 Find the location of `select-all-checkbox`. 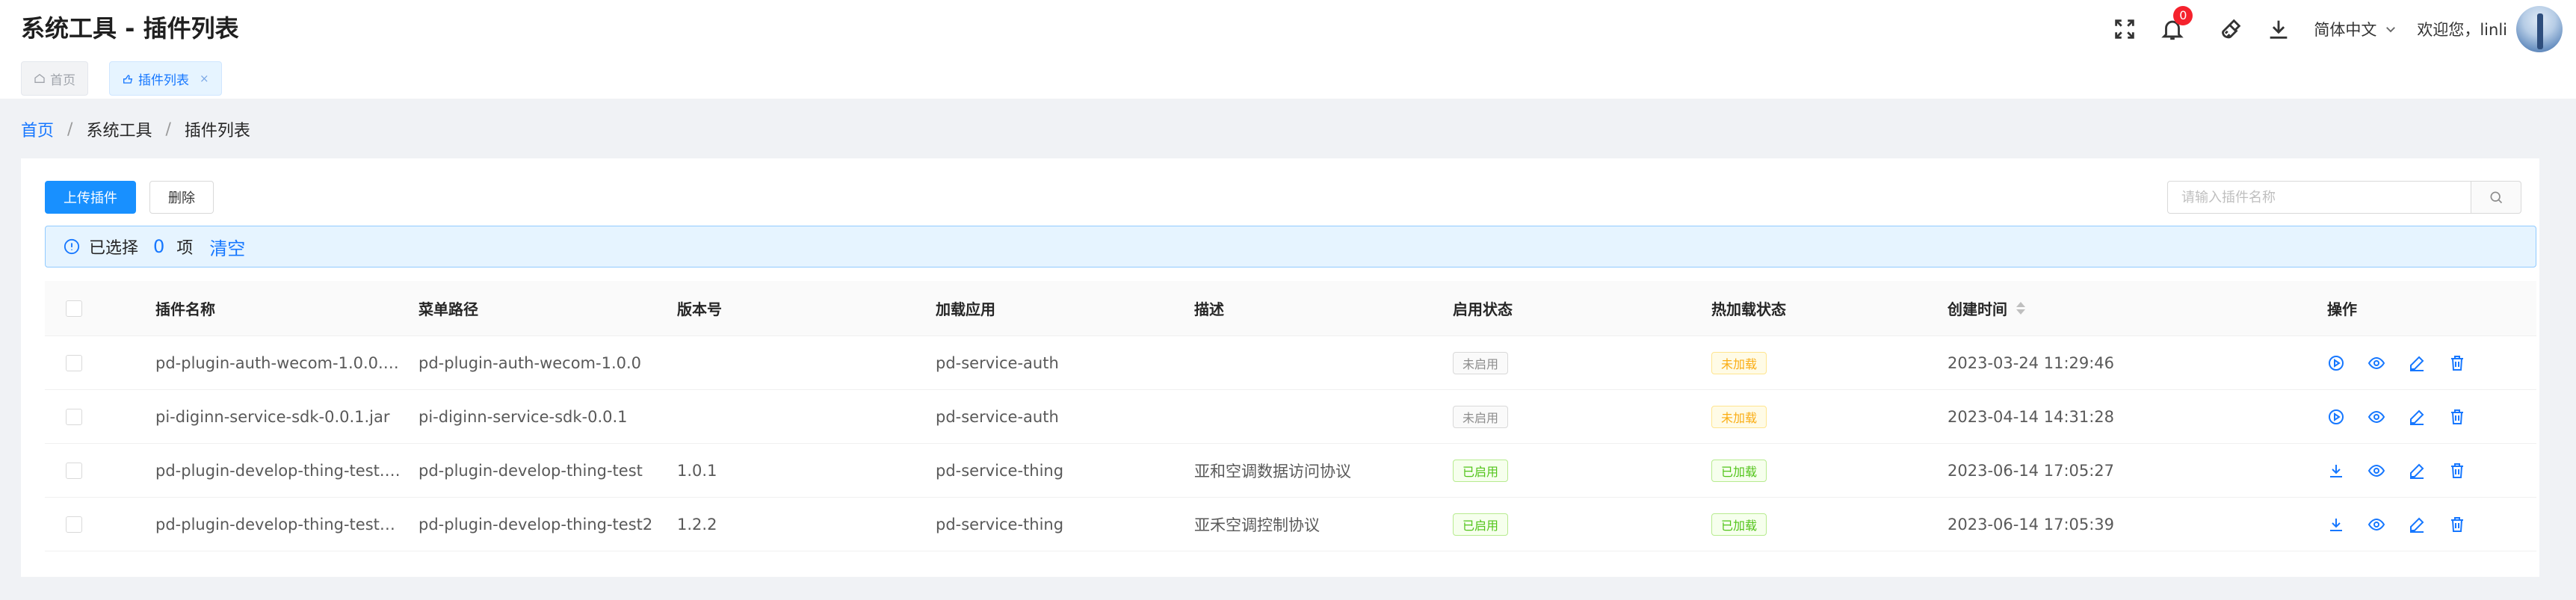

select-all-checkbox is located at coordinates (74, 308).